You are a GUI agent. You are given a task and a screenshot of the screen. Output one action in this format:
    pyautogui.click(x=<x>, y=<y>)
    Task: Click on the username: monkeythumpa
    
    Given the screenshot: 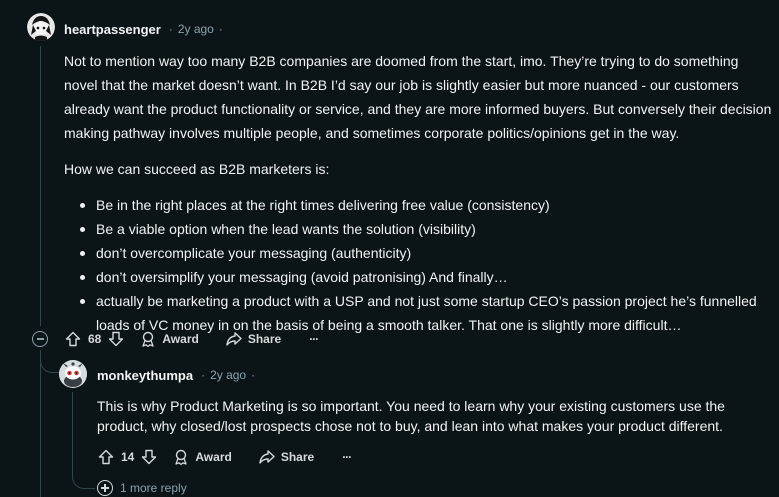 What is the action you would take?
    pyautogui.click(x=145, y=375)
    